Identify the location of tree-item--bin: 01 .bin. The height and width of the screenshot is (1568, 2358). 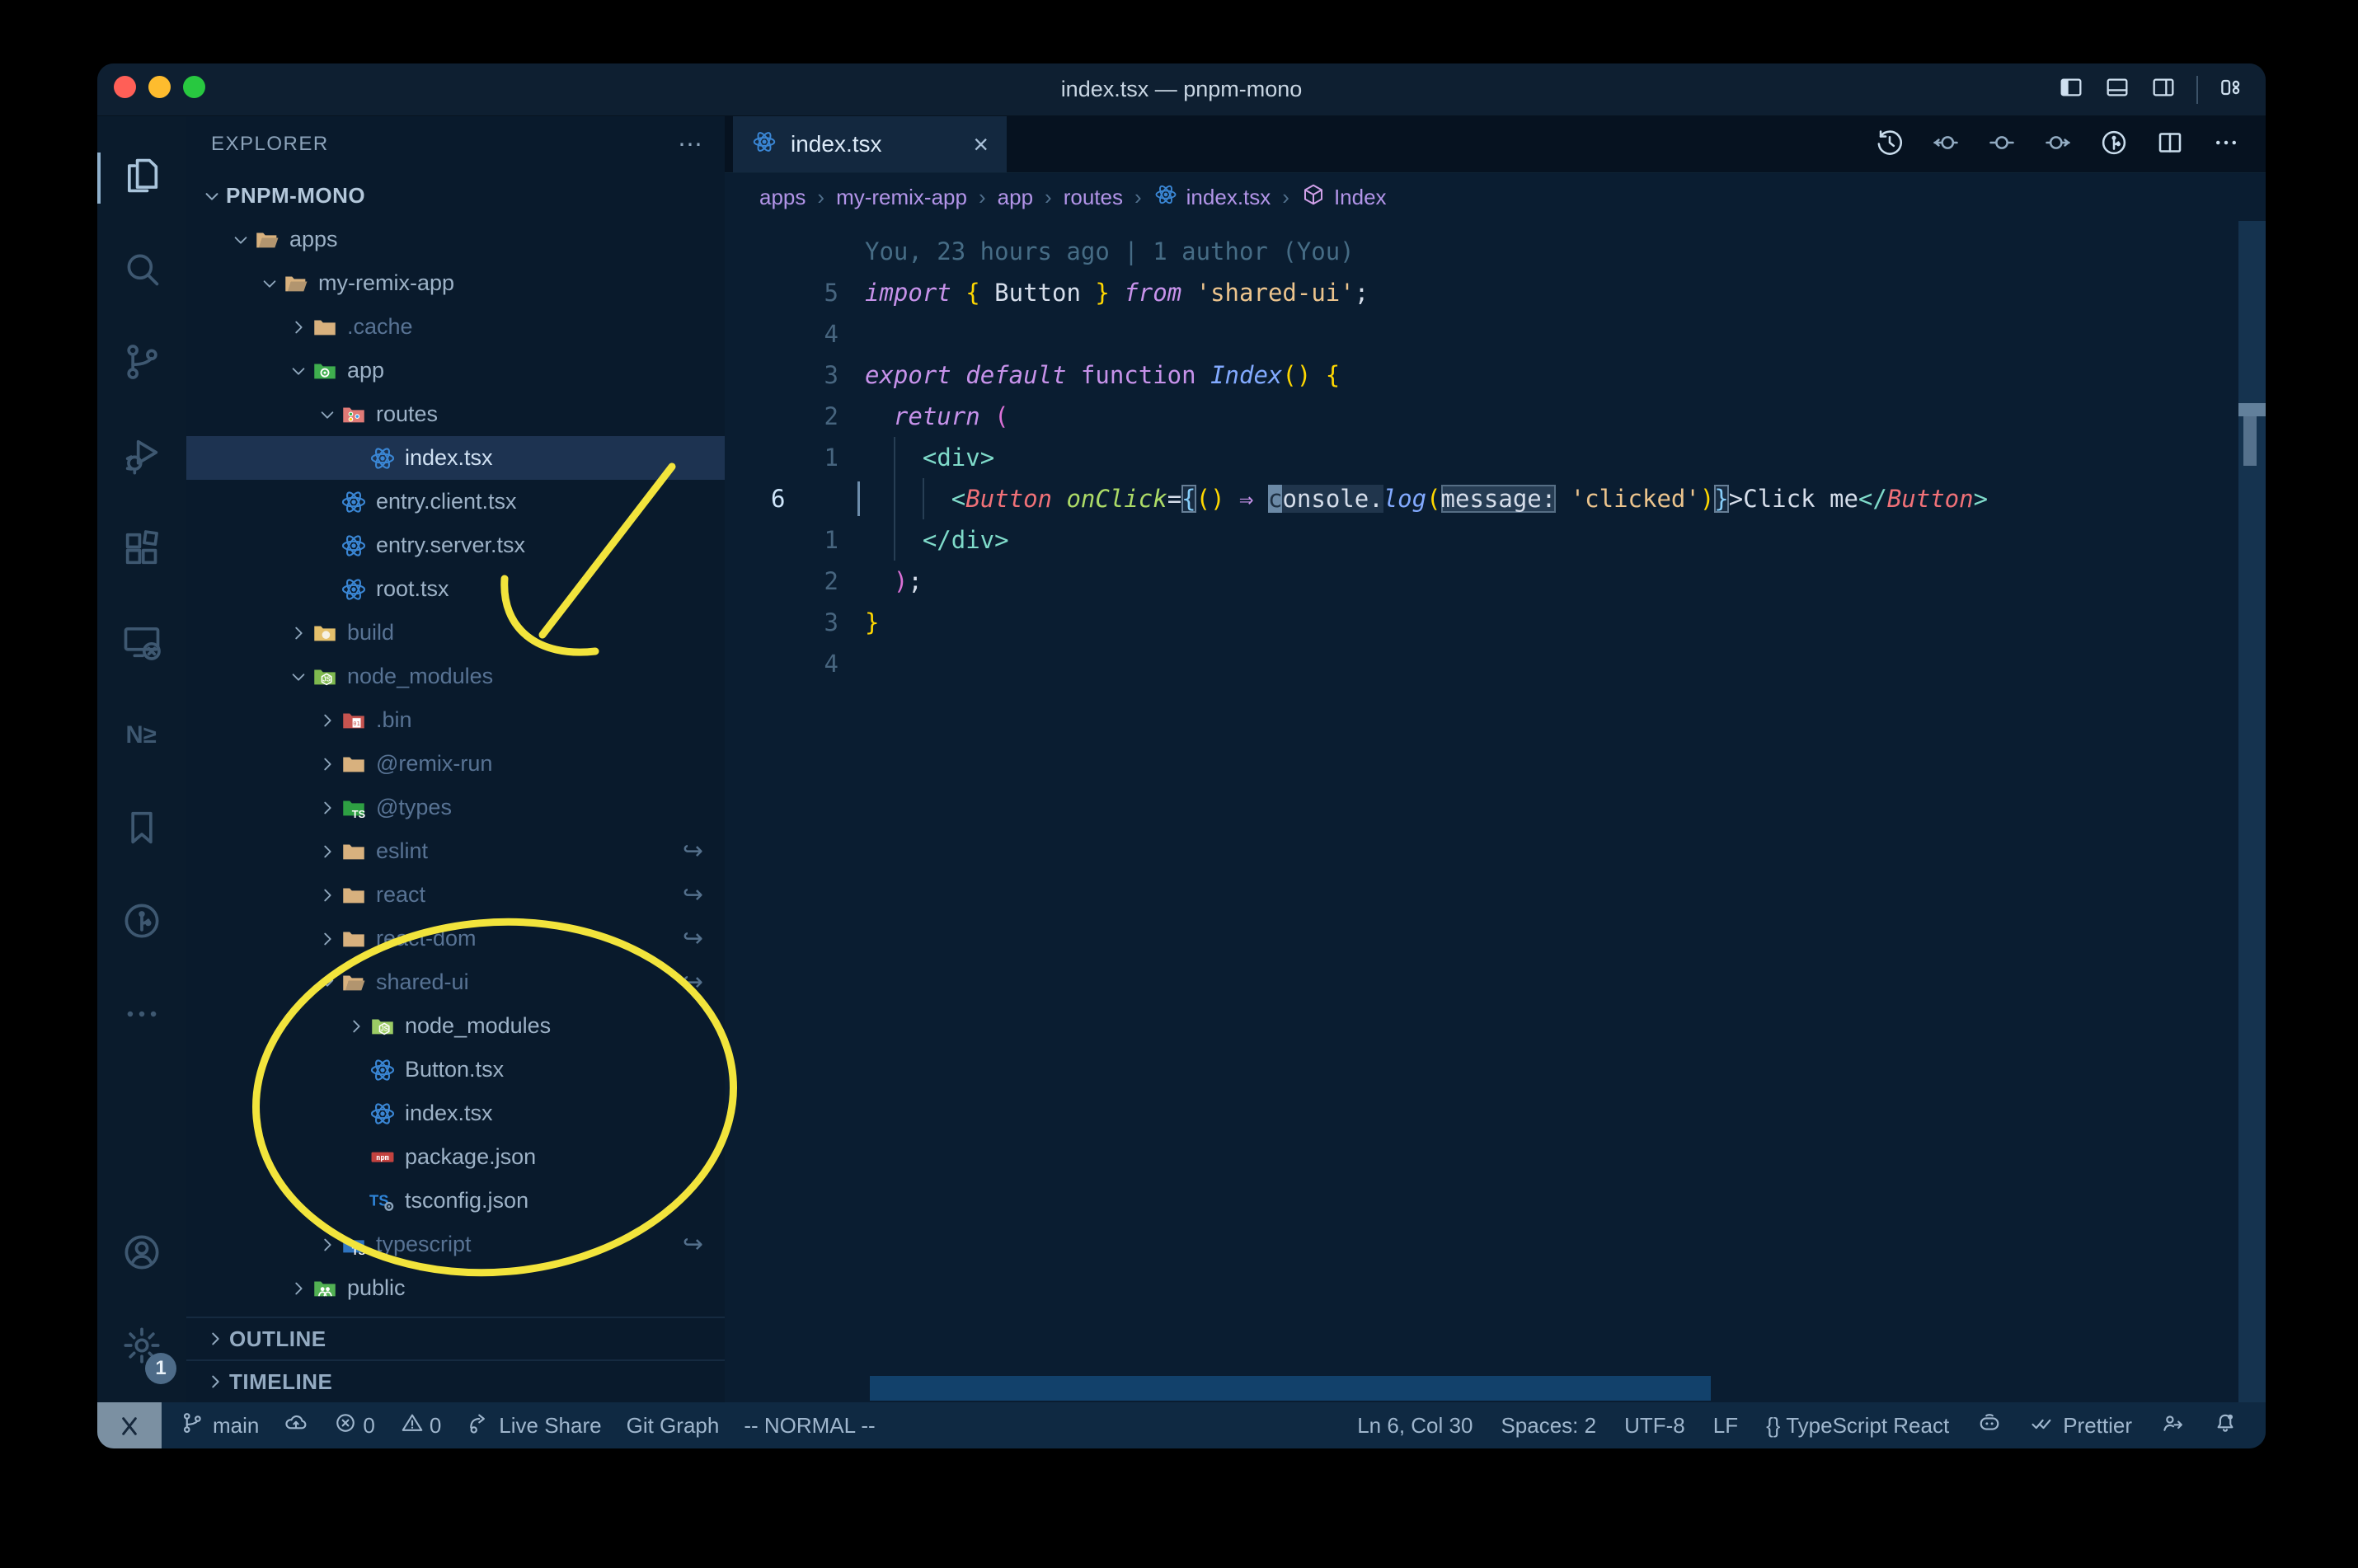
(456, 720).